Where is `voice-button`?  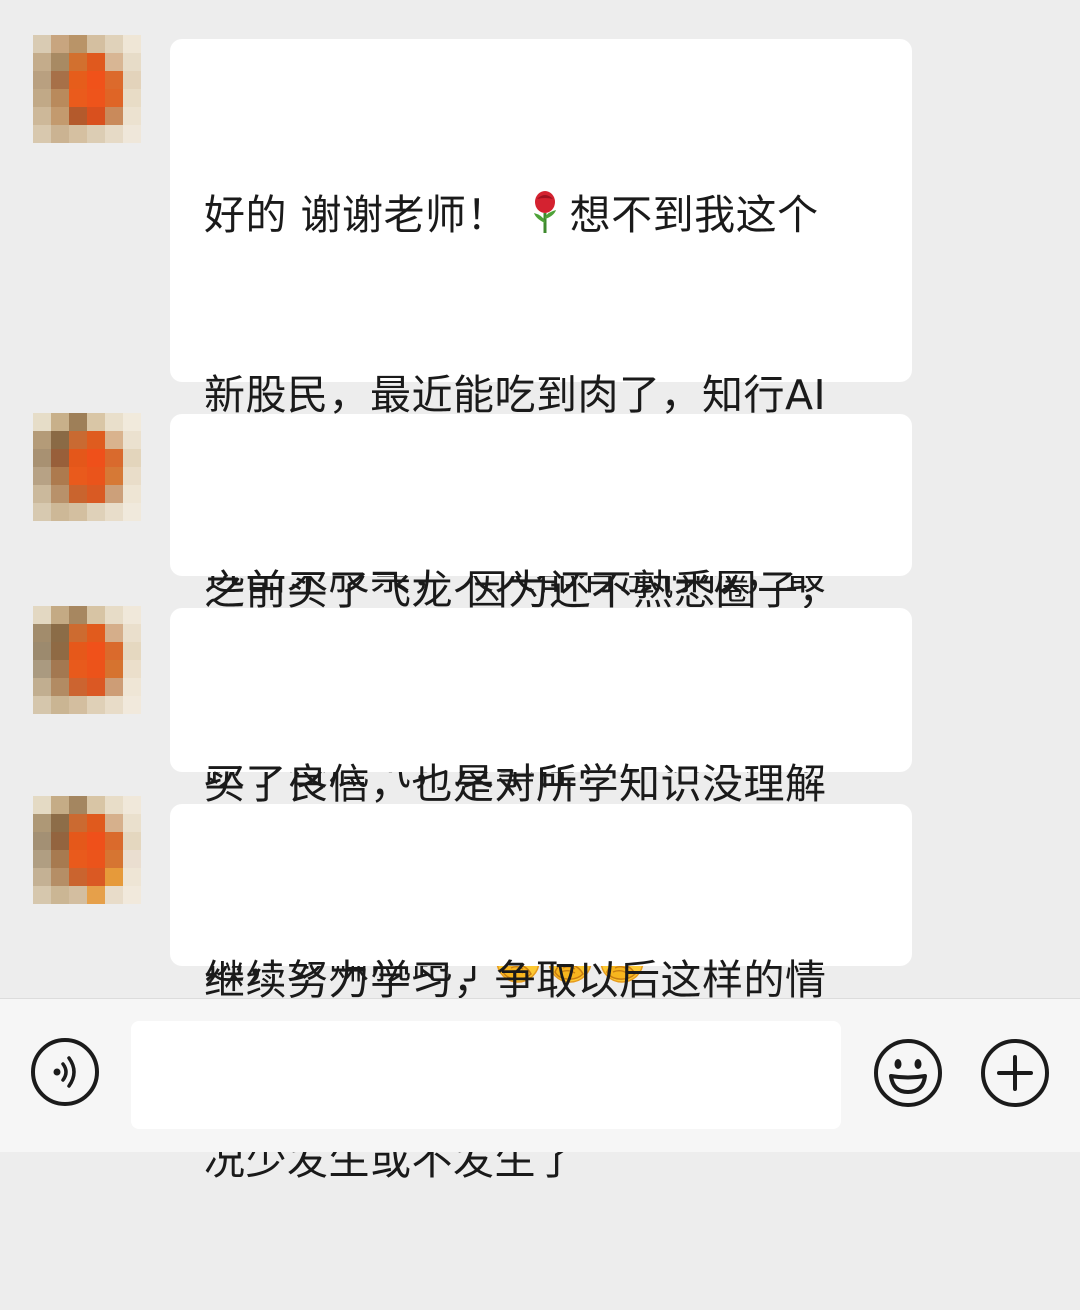 voice-button is located at coordinates (65, 1072).